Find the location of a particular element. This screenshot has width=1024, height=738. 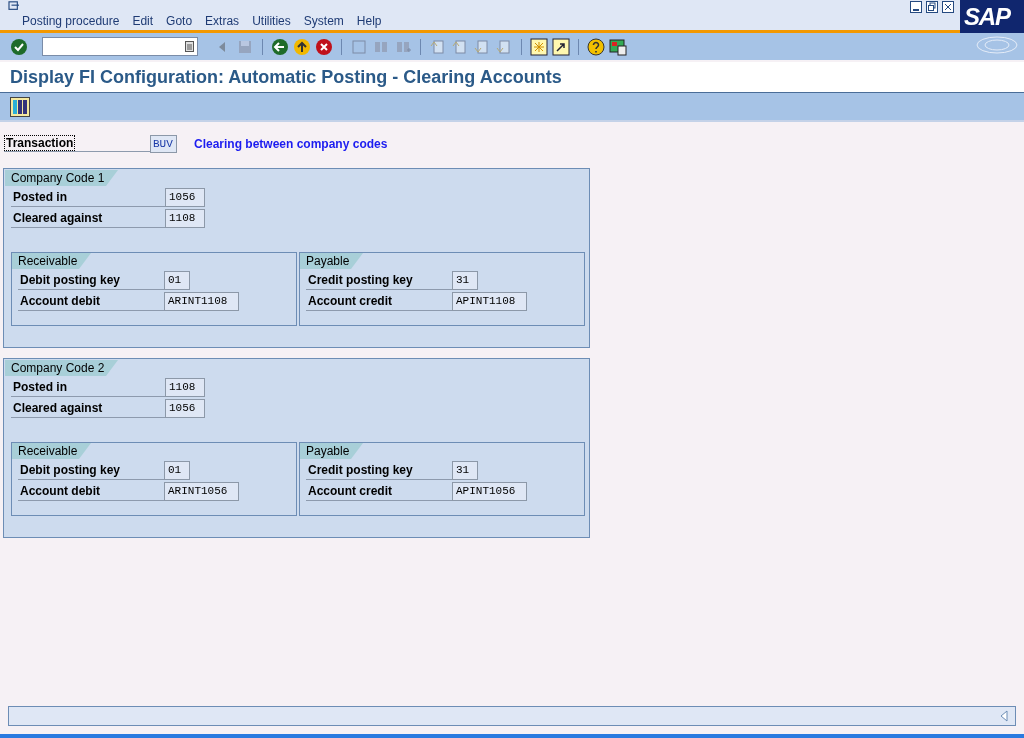

back-icon is located at coordinates (280, 46).